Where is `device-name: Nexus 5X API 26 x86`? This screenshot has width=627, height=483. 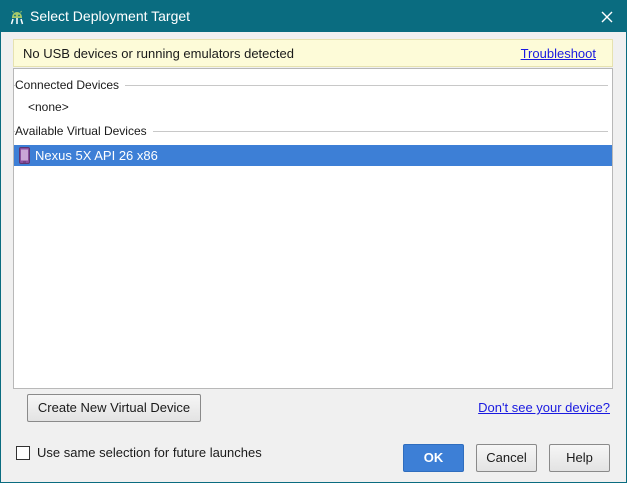 device-name: Nexus 5X API 26 x86 is located at coordinates (96, 155).